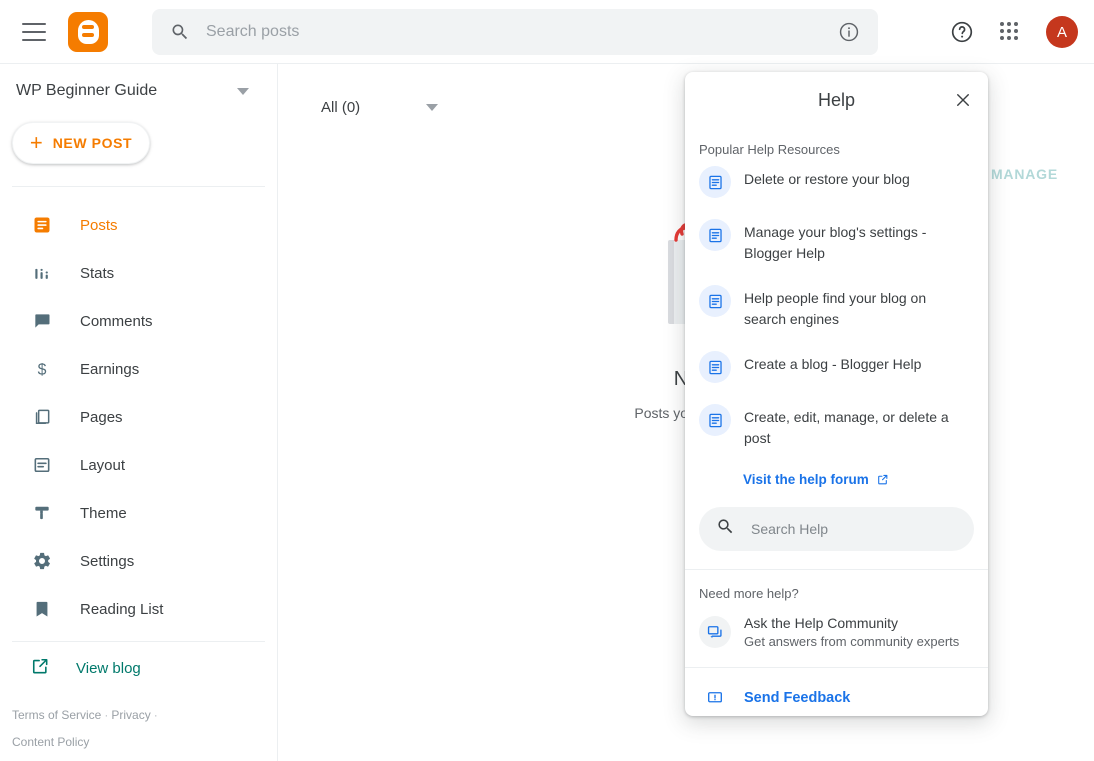 This screenshot has height=761, width=1094. Describe the element at coordinates (92, 143) in the screenshot. I see `new-post-label: NEW POST` at that location.